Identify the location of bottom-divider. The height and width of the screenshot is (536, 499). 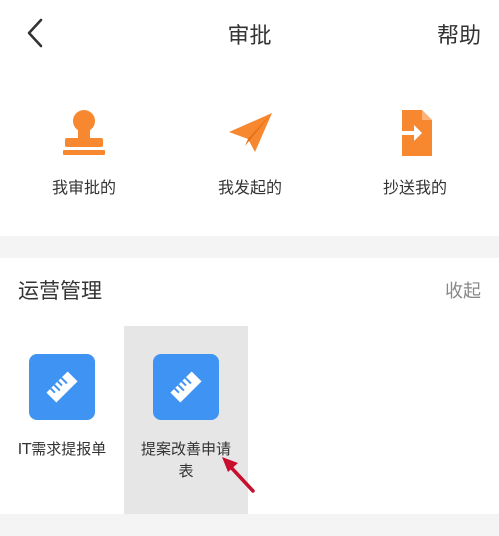
(249, 525).